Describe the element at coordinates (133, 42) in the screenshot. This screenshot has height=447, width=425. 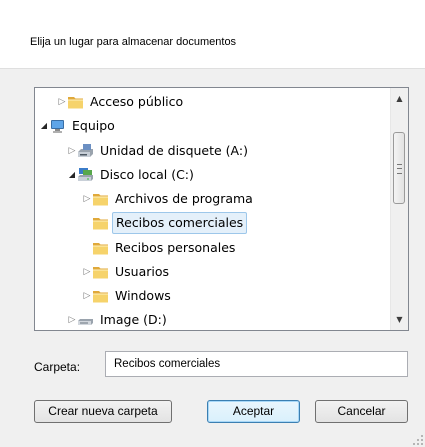
I see `instruction-text: Elija un lugar para almacenar documentos` at that location.